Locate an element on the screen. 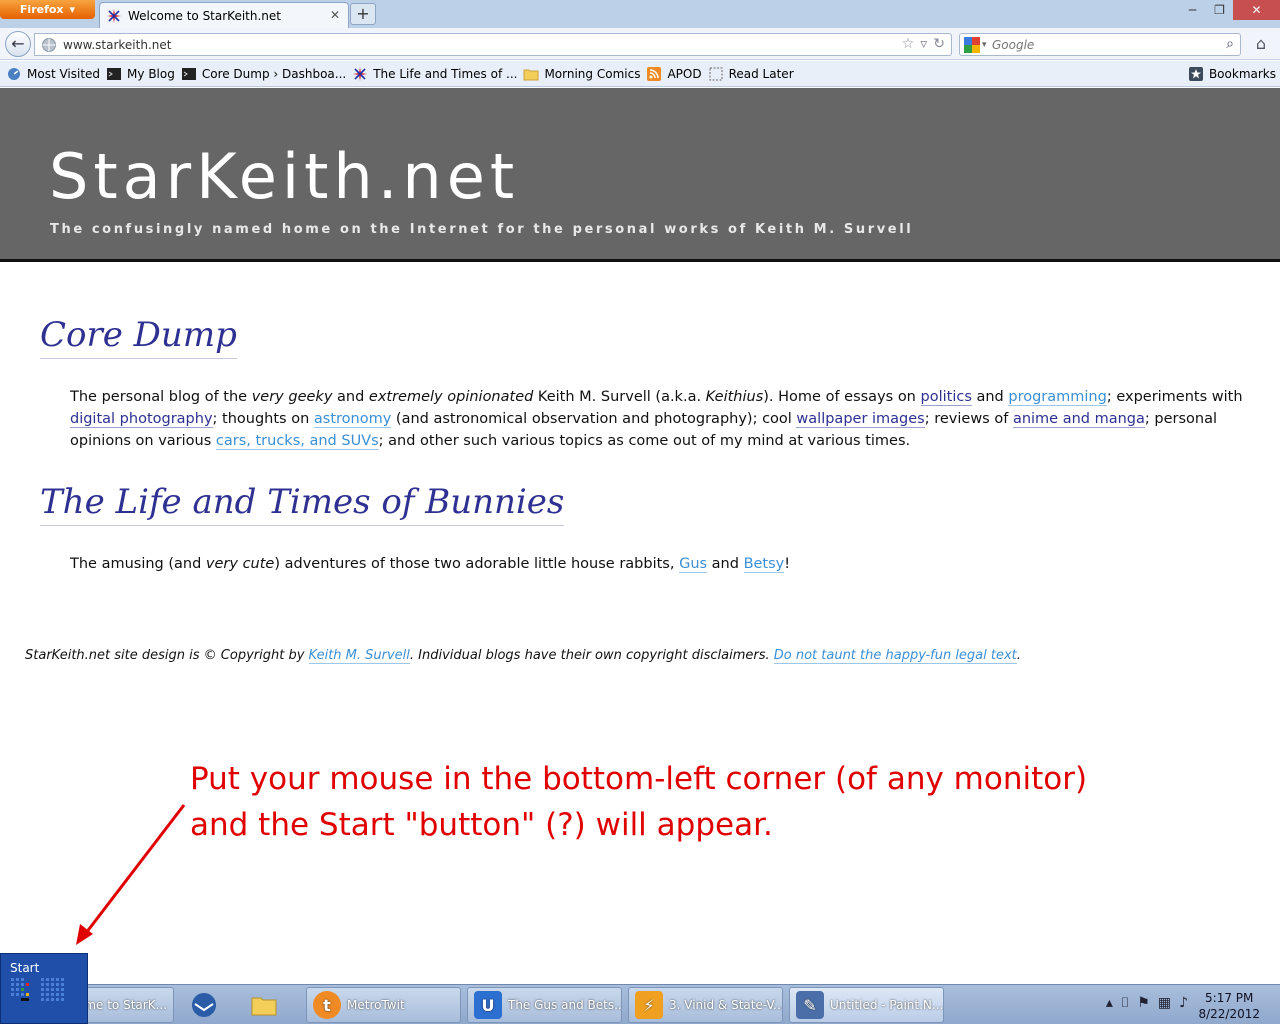 The width and height of the screenshot is (1280, 1024). thunderbird-icon is located at coordinates (204, 1005).